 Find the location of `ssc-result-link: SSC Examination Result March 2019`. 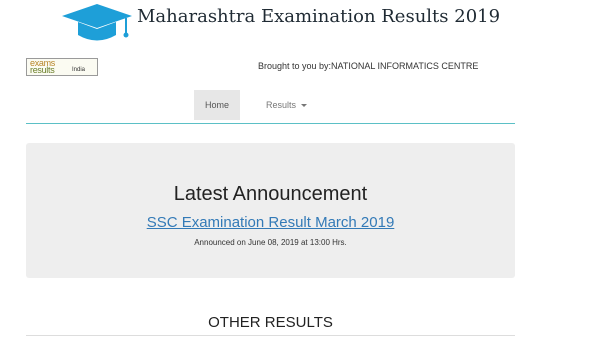

ssc-result-link: SSC Examination Result March 2019 is located at coordinates (270, 222).